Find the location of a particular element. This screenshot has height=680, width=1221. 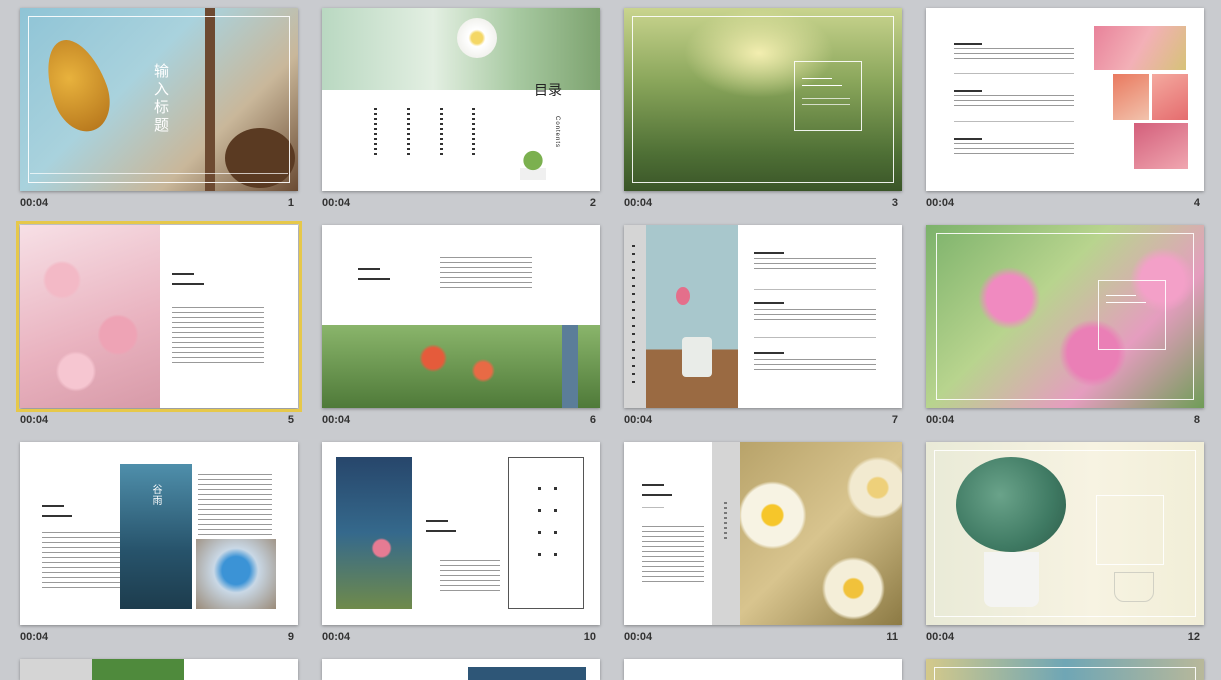

slide-thumbnail-13-partial is located at coordinates (159, 669).